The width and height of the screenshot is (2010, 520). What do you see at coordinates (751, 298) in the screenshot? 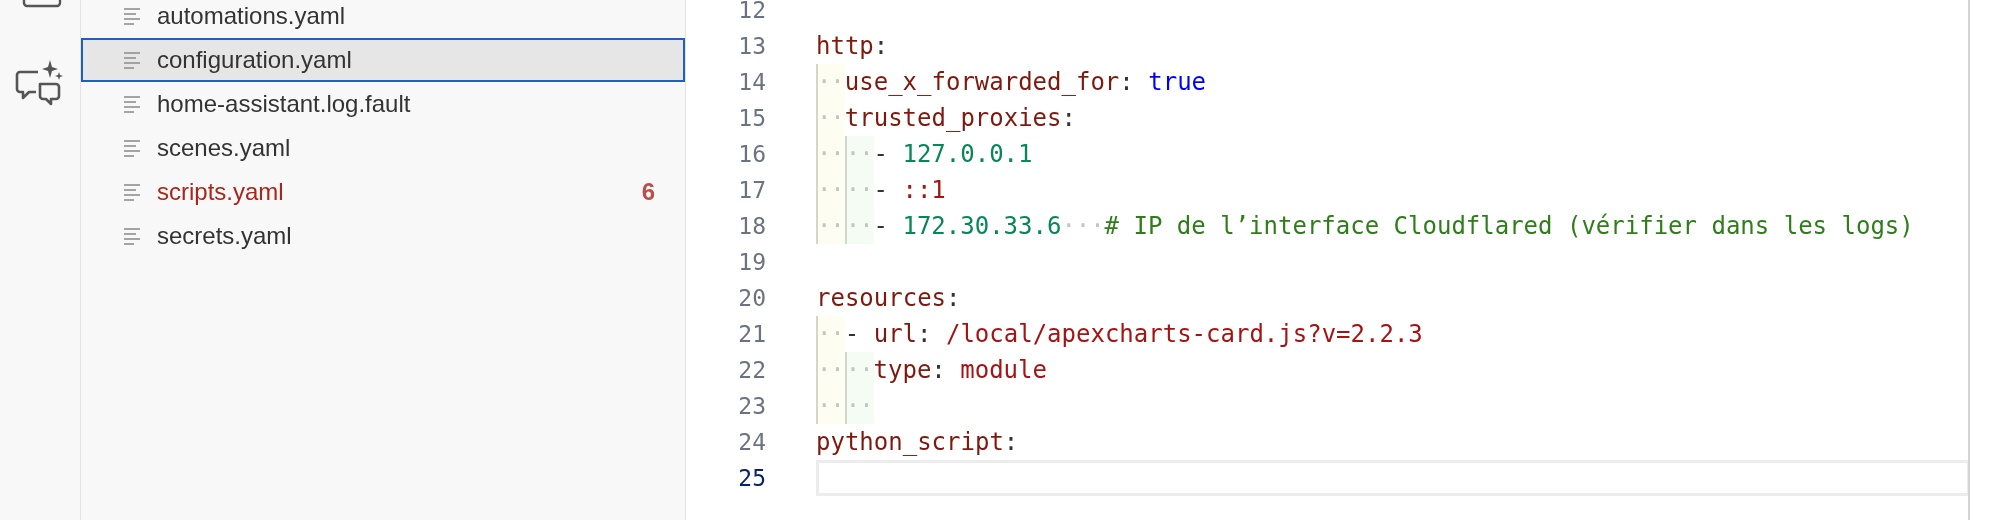
I see `line-number: 20` at bounding box center [751, 298].